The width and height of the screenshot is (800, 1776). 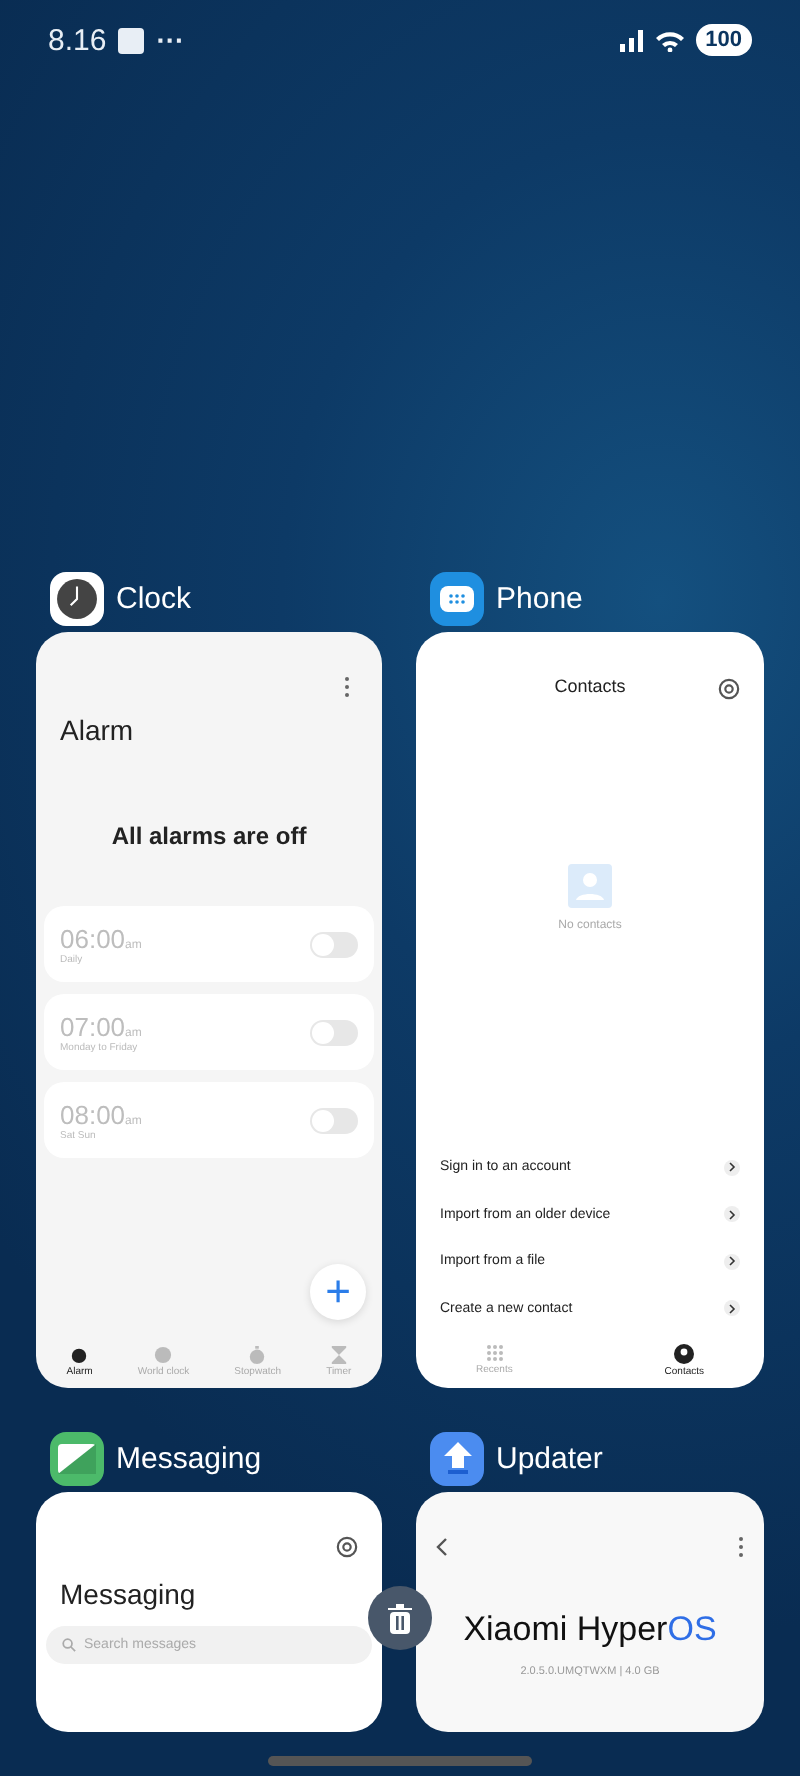 What do you see at coordinates (442, 1547) in the screenshot?
I see `back-icon` at bounding box center [442, 1547].